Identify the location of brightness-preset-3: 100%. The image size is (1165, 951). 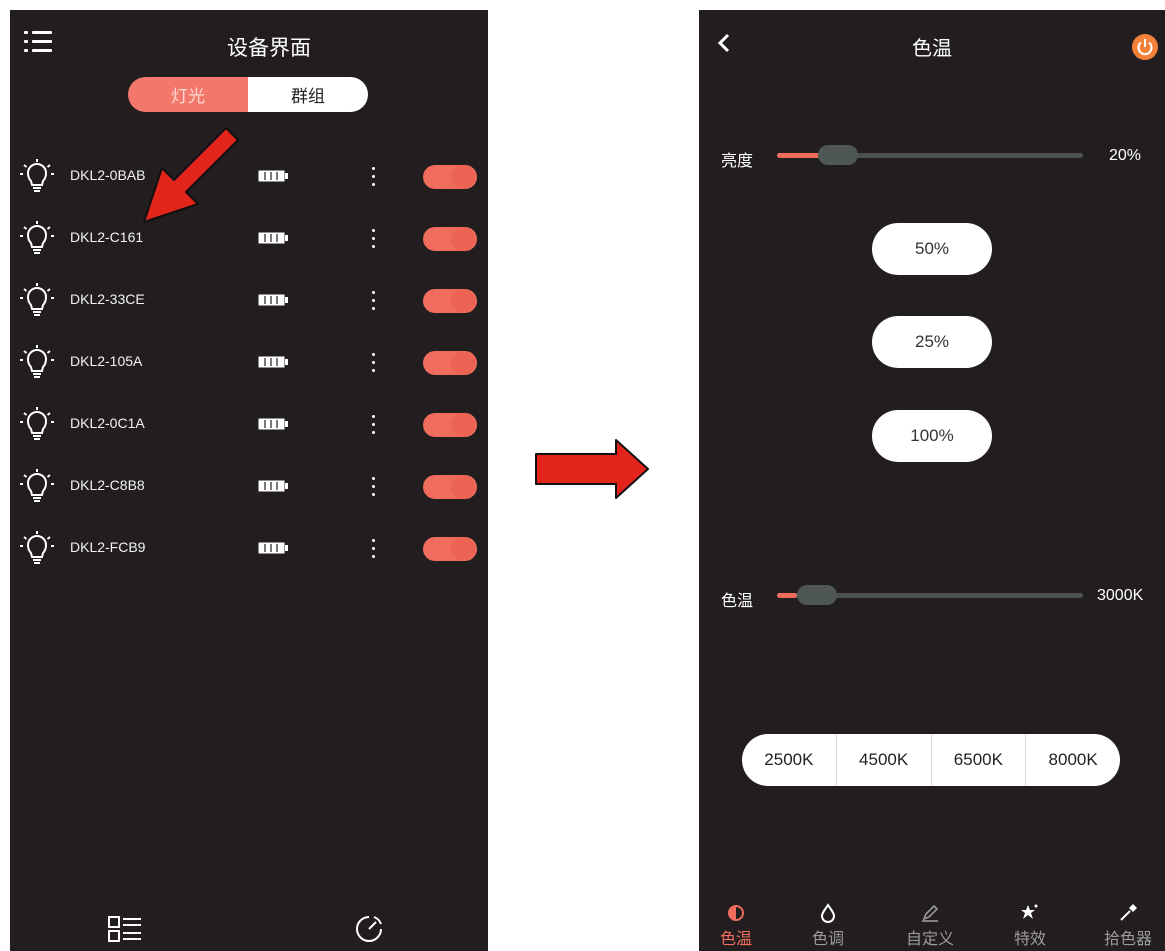
(932, 436).